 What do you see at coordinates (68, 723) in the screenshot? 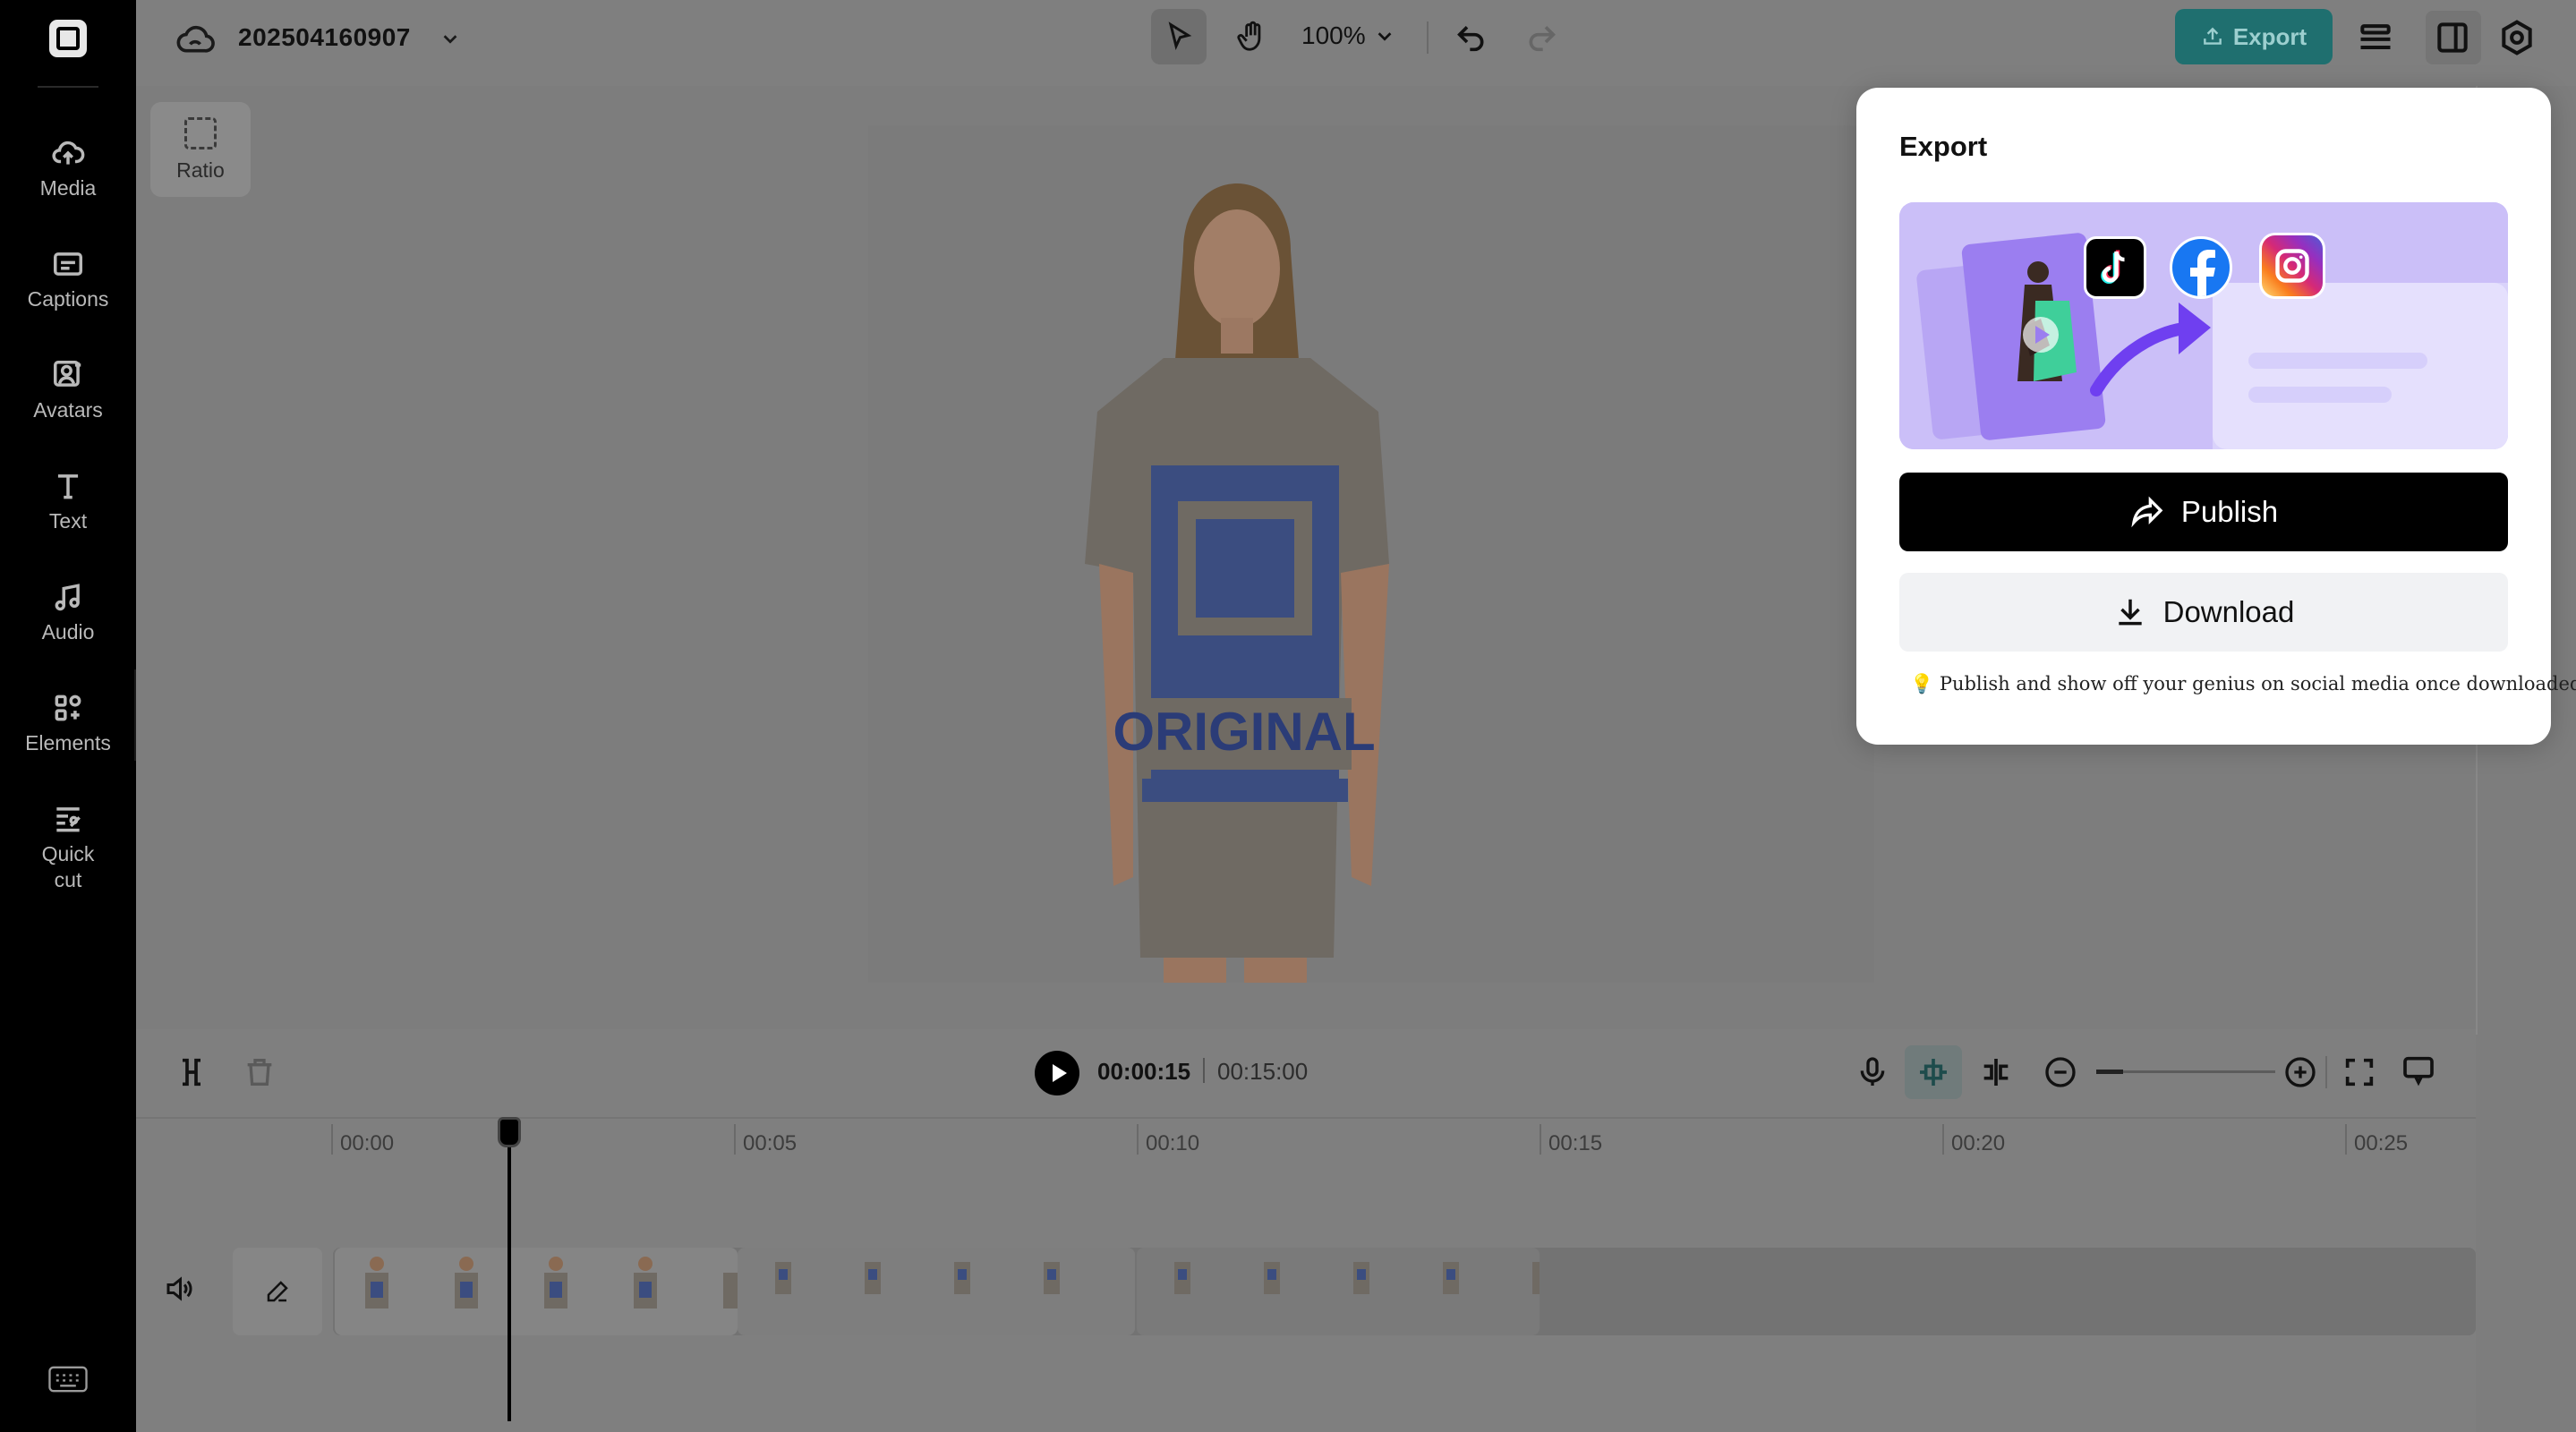
I see `sidebar-item-elements: Elements` at bounding box center [68, 723].